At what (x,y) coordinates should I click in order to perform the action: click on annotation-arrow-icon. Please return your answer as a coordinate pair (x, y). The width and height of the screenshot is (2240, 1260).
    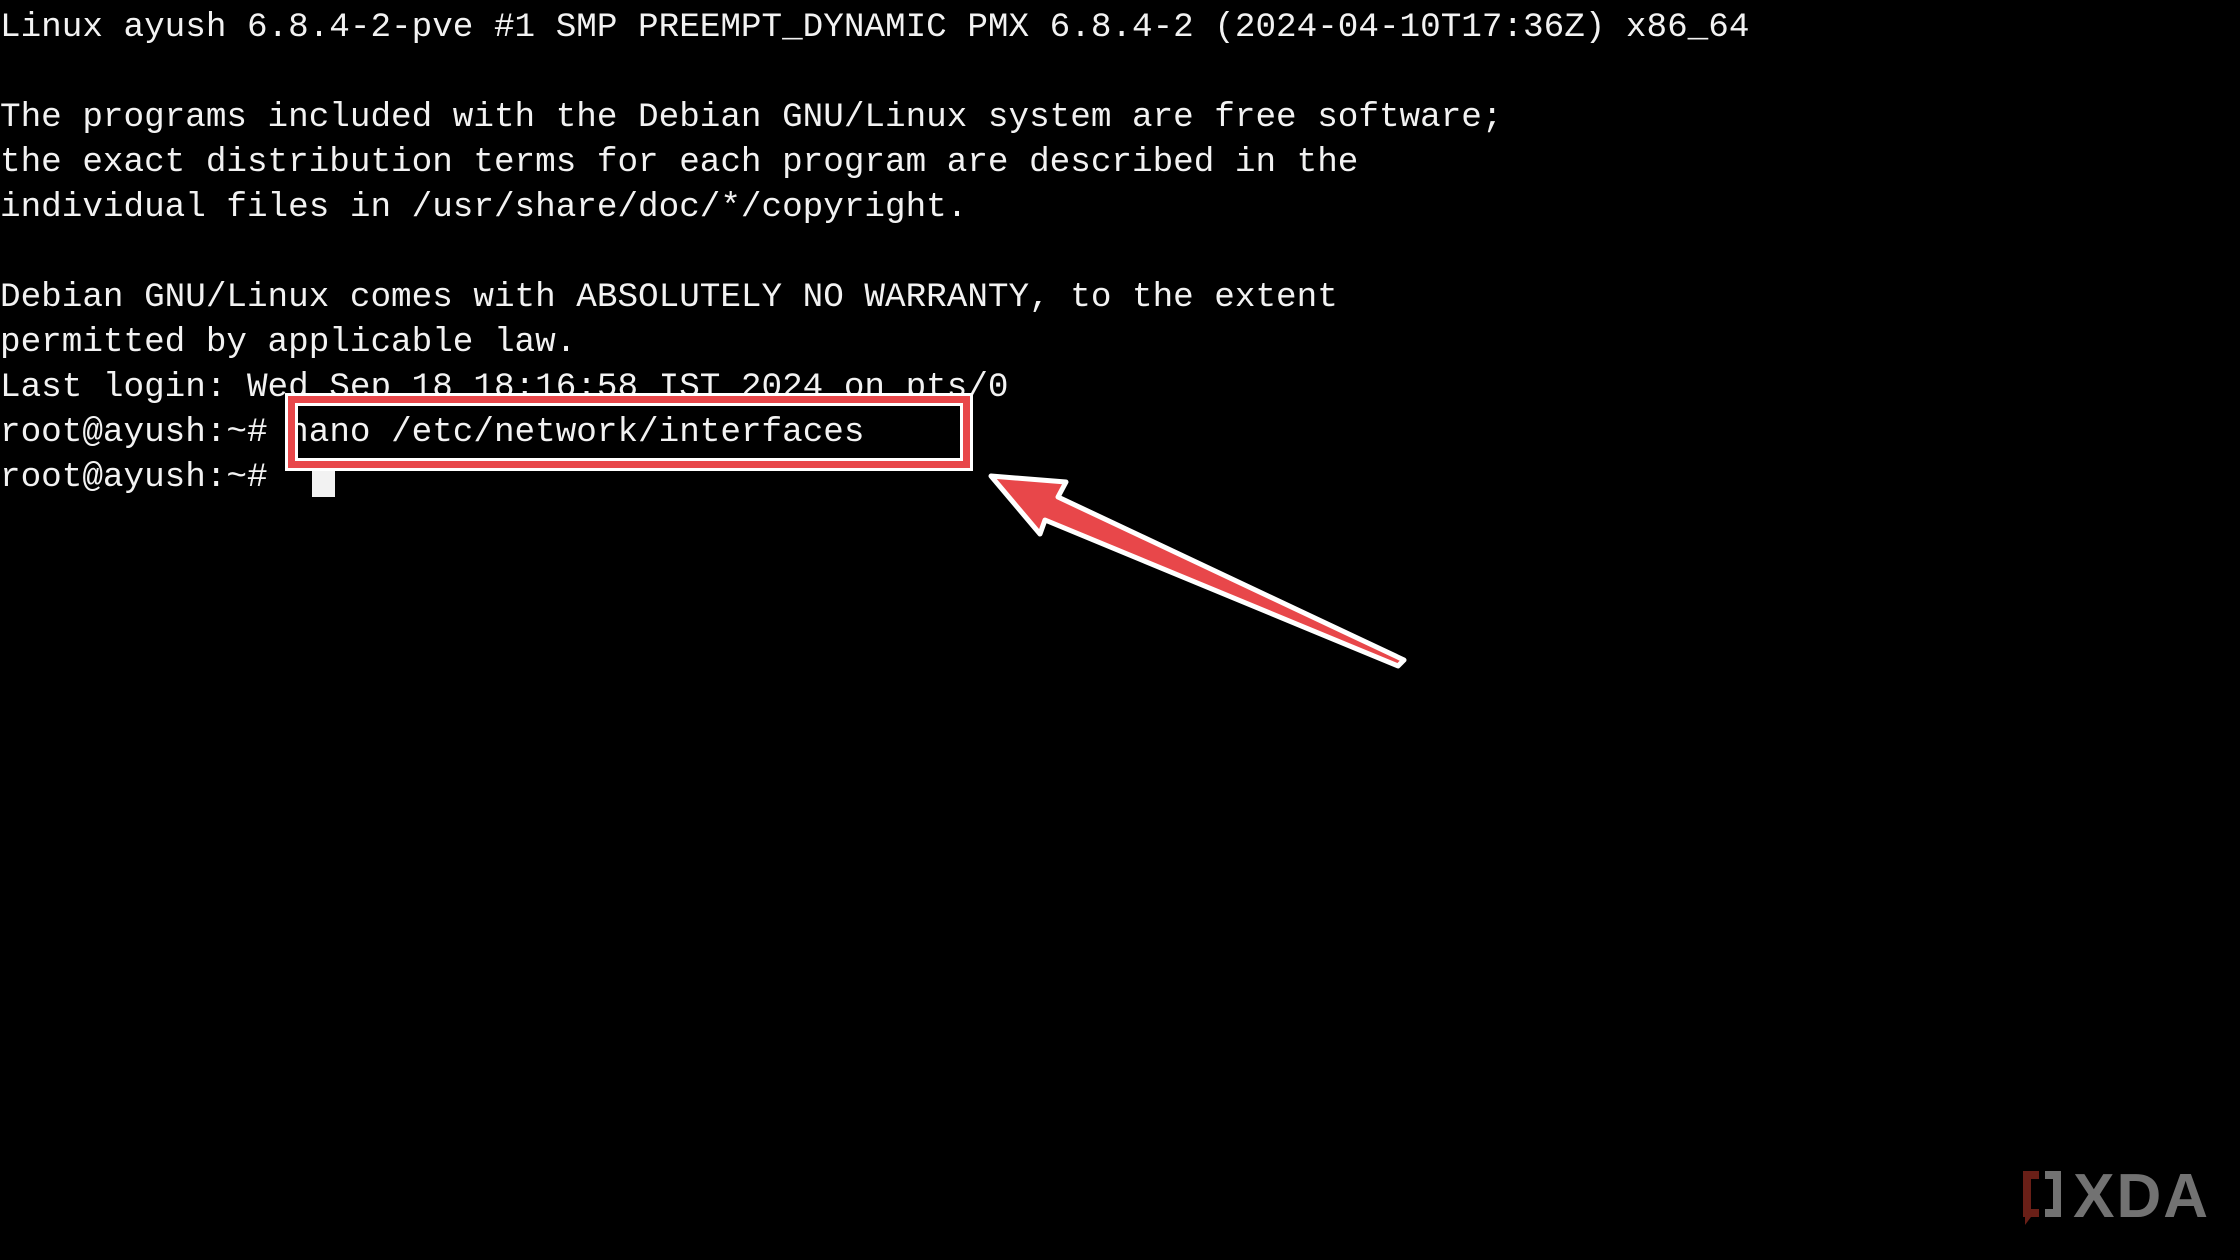
    Looking at the image, I should click on (1197, 571).